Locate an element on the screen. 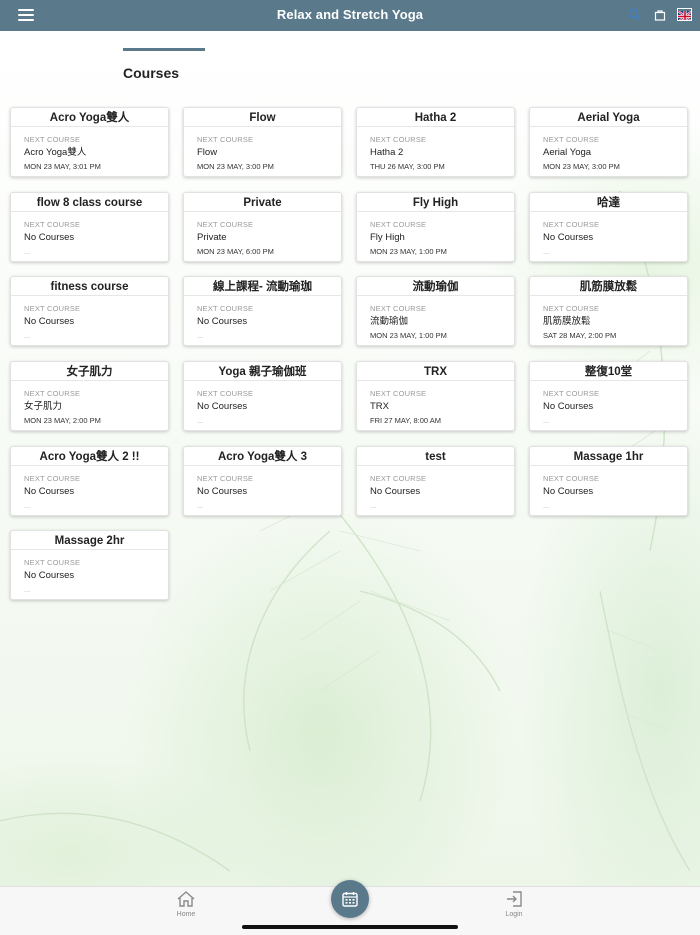 The width and height of the screenshot is (700, 935). home-label: Home is located at coordinates (186, 914).